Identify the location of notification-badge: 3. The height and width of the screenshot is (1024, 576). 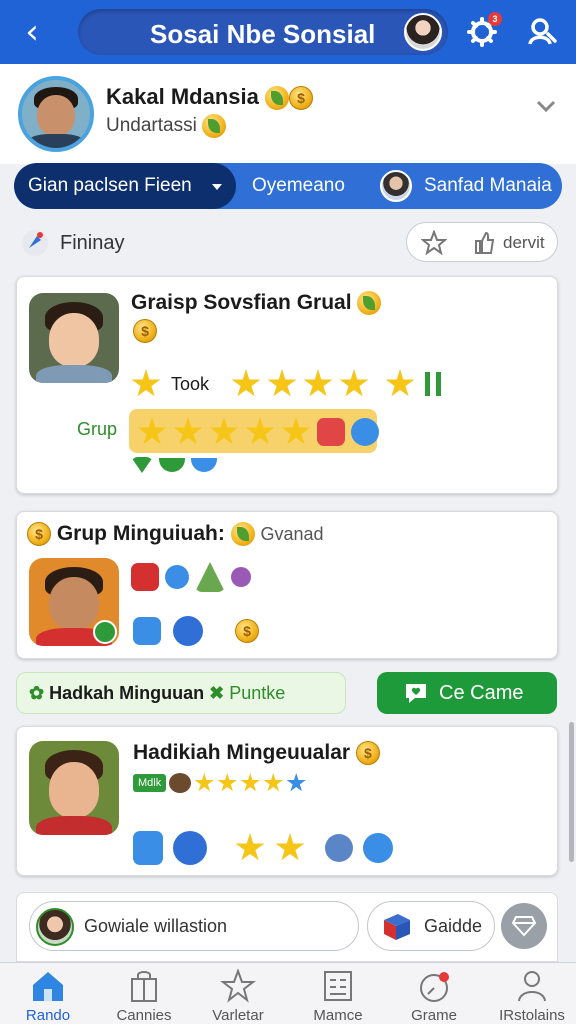
(495, 19).